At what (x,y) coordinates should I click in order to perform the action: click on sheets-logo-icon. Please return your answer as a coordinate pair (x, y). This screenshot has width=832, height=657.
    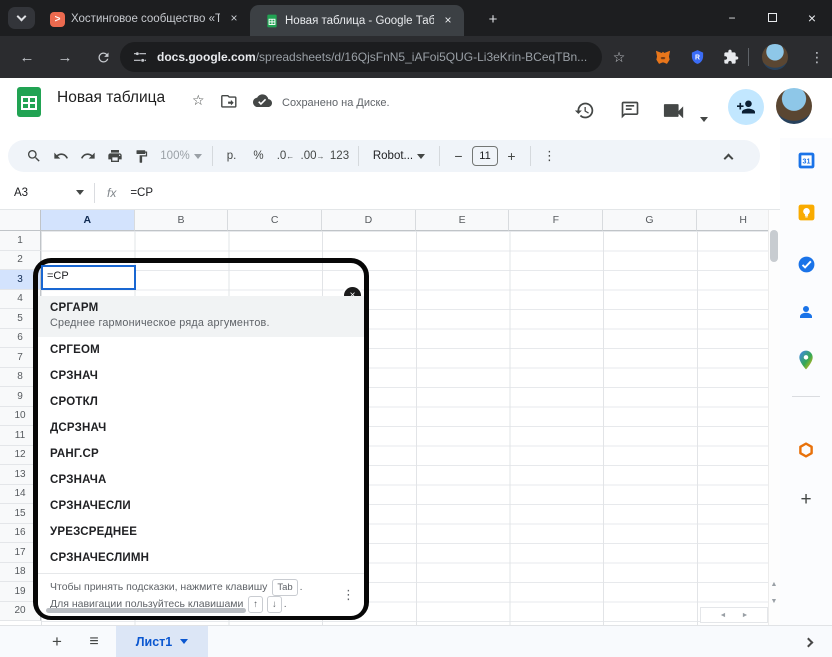
    Looking at the image, I should click on (29, 102).